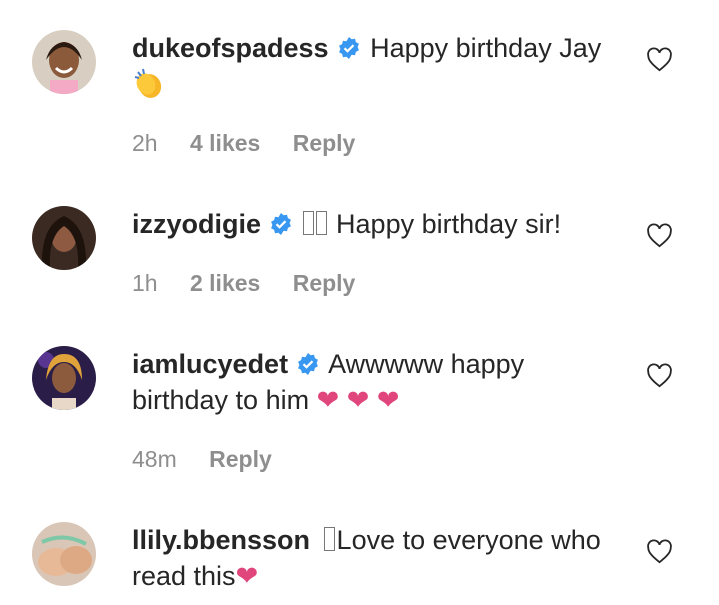 Image resolution: width=719 pixels, height=605 pixels. Describe the element at coordinates (377, 67) in the screenshot. I see `comment-text: dukeofspadess Happy birthday Jay` at that location.